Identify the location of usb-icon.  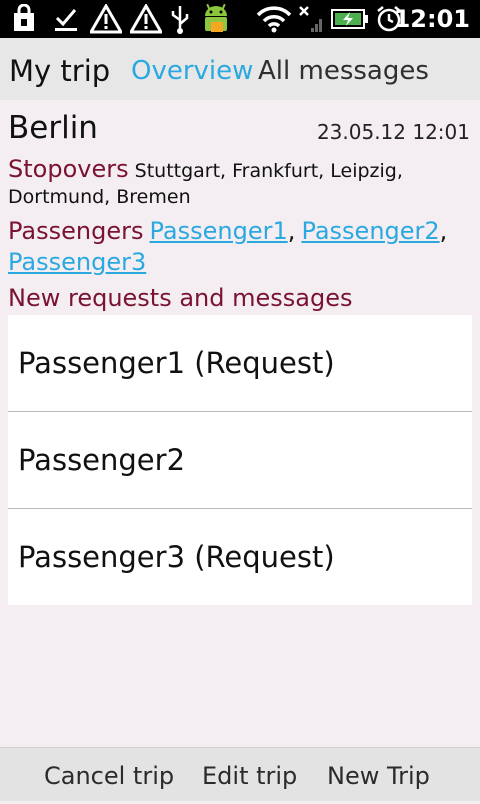
(180, 19).